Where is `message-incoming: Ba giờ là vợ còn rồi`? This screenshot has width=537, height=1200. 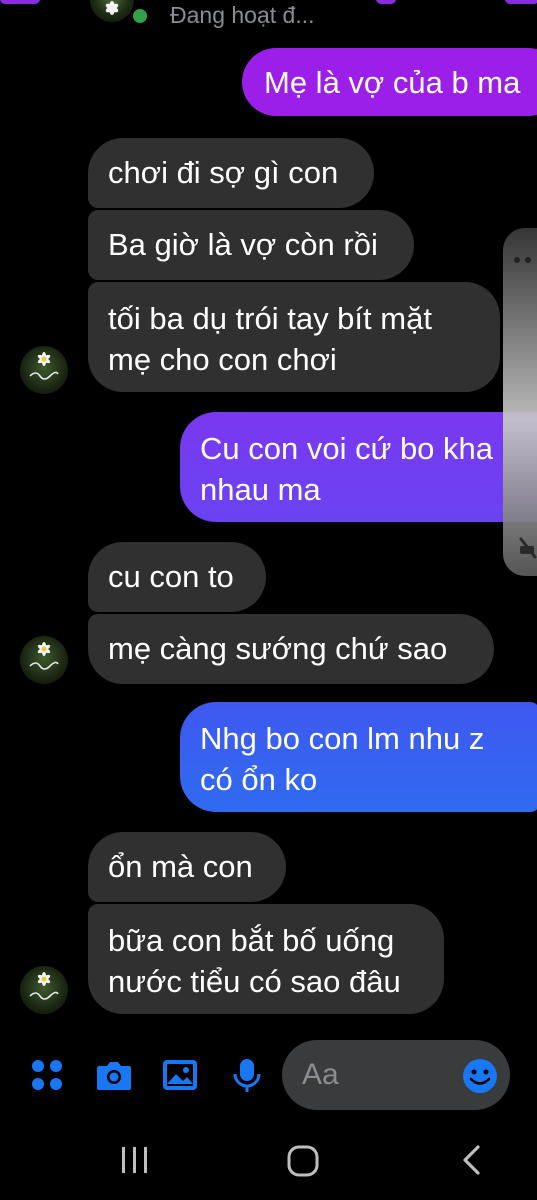
message-incoming: Ba giờ là vợ còn rồi is located at coordinates (251, 245).